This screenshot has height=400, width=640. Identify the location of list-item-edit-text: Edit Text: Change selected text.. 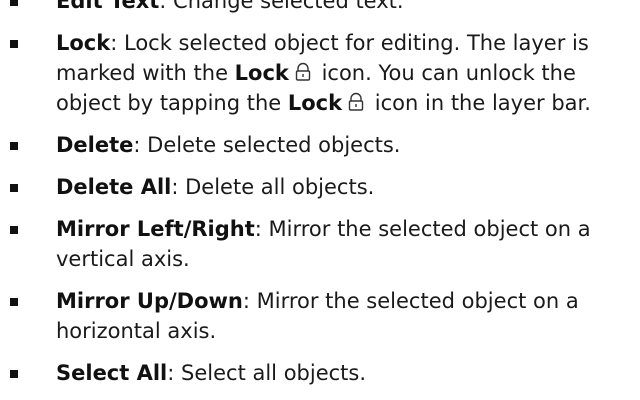
(320, 8).